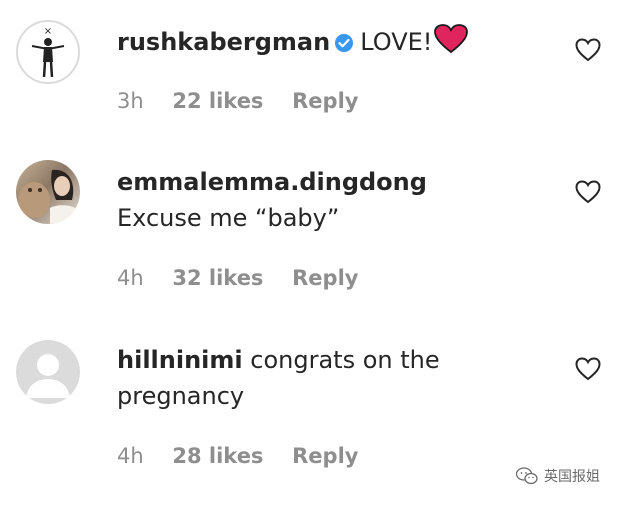 This screenshot has height=506, width=632. Describe the element at coordinates (572, 477) in the screenshot. I see `watermark-text: 英国报姐` at that location.